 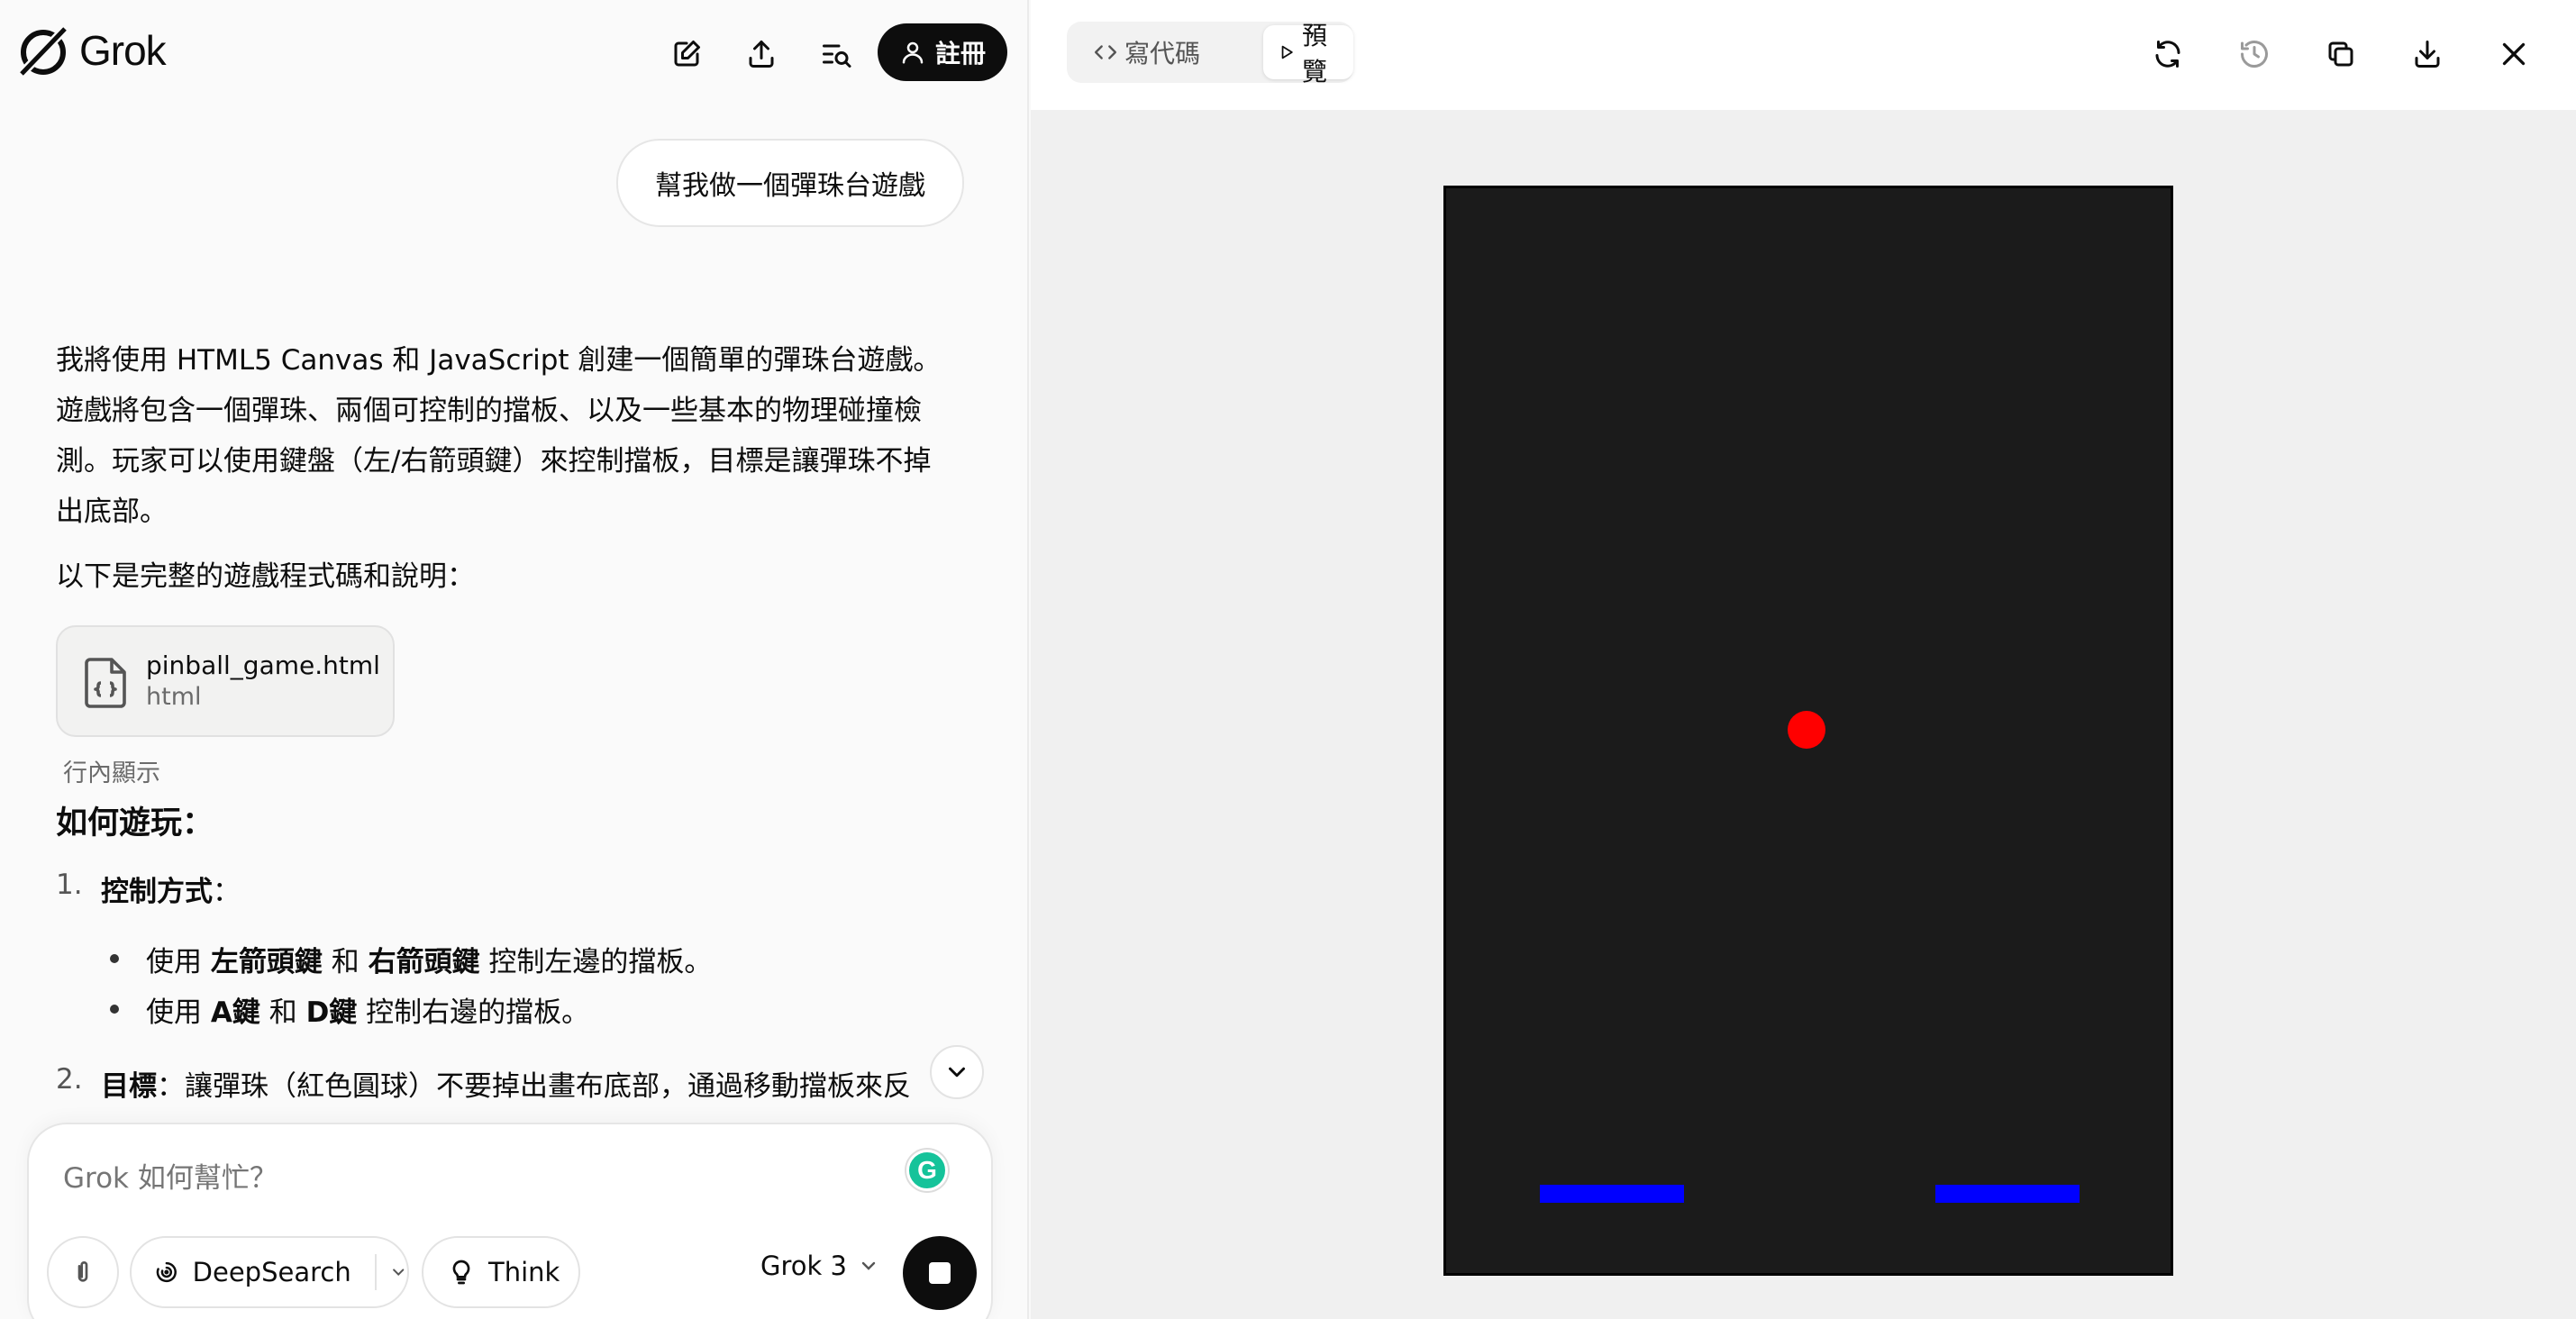 I want to click on intro-line: 遊戲將包含一個彈珠、兩個可控制的擋板、以及一些基本的物理碰撞檢, so click(x=489, y=411).